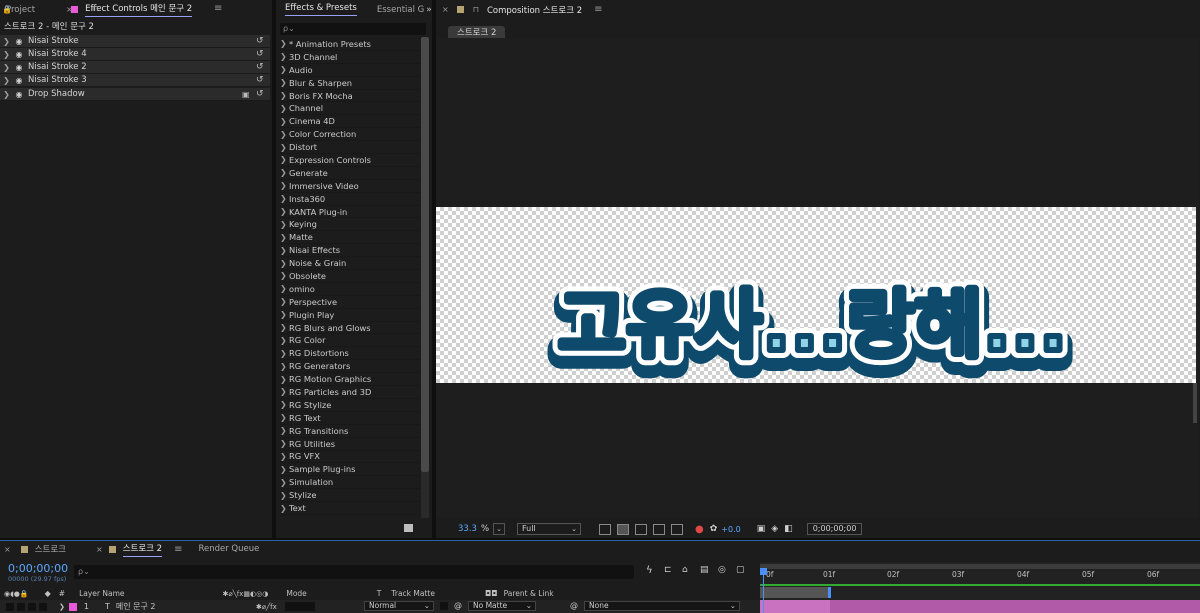  Describe the element at coordinates (135, 54) in the screenshot. I see `effect-row: ❯ ◉ Nisai Stroke 4 ↺` at that location.